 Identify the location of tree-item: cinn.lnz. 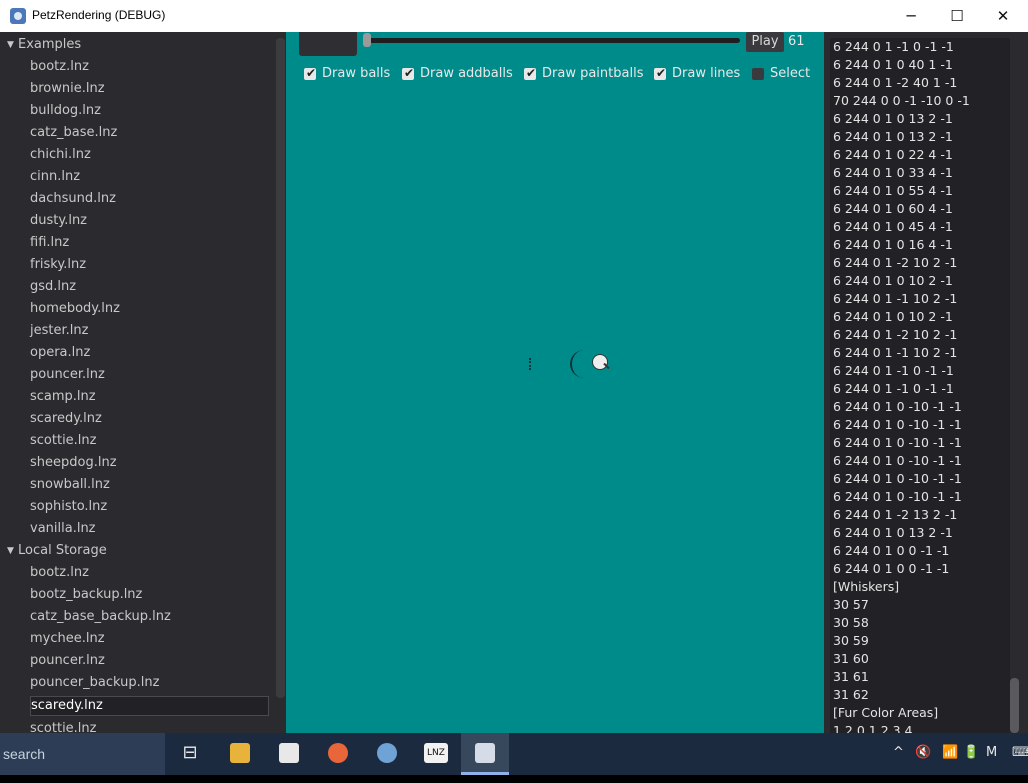
(138, 177).